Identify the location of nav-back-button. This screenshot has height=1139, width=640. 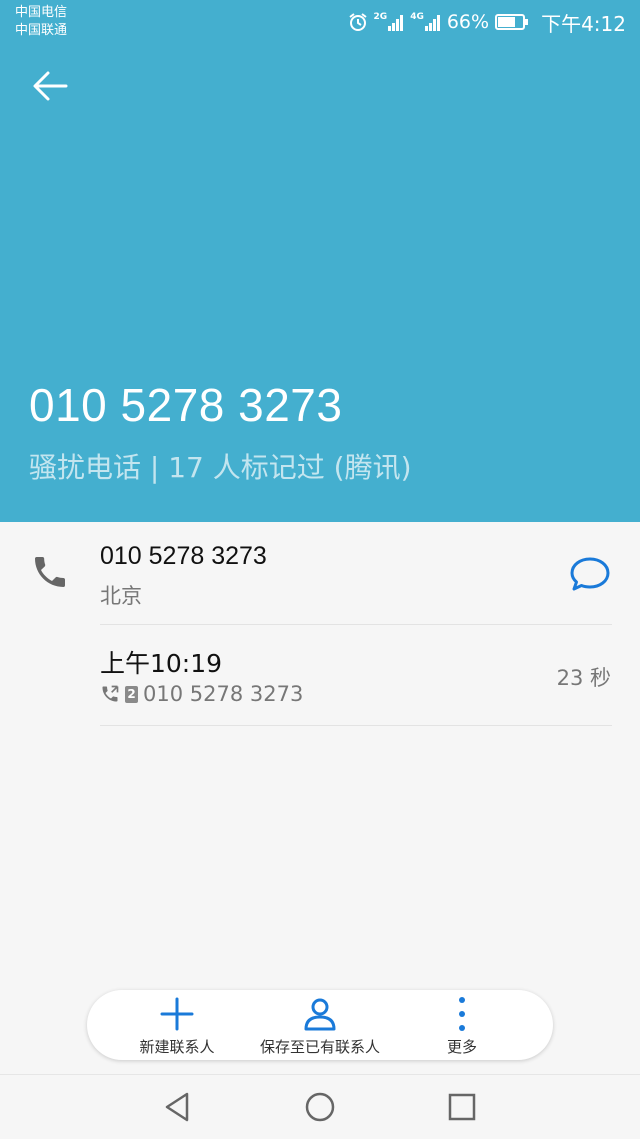
(178, 1107).